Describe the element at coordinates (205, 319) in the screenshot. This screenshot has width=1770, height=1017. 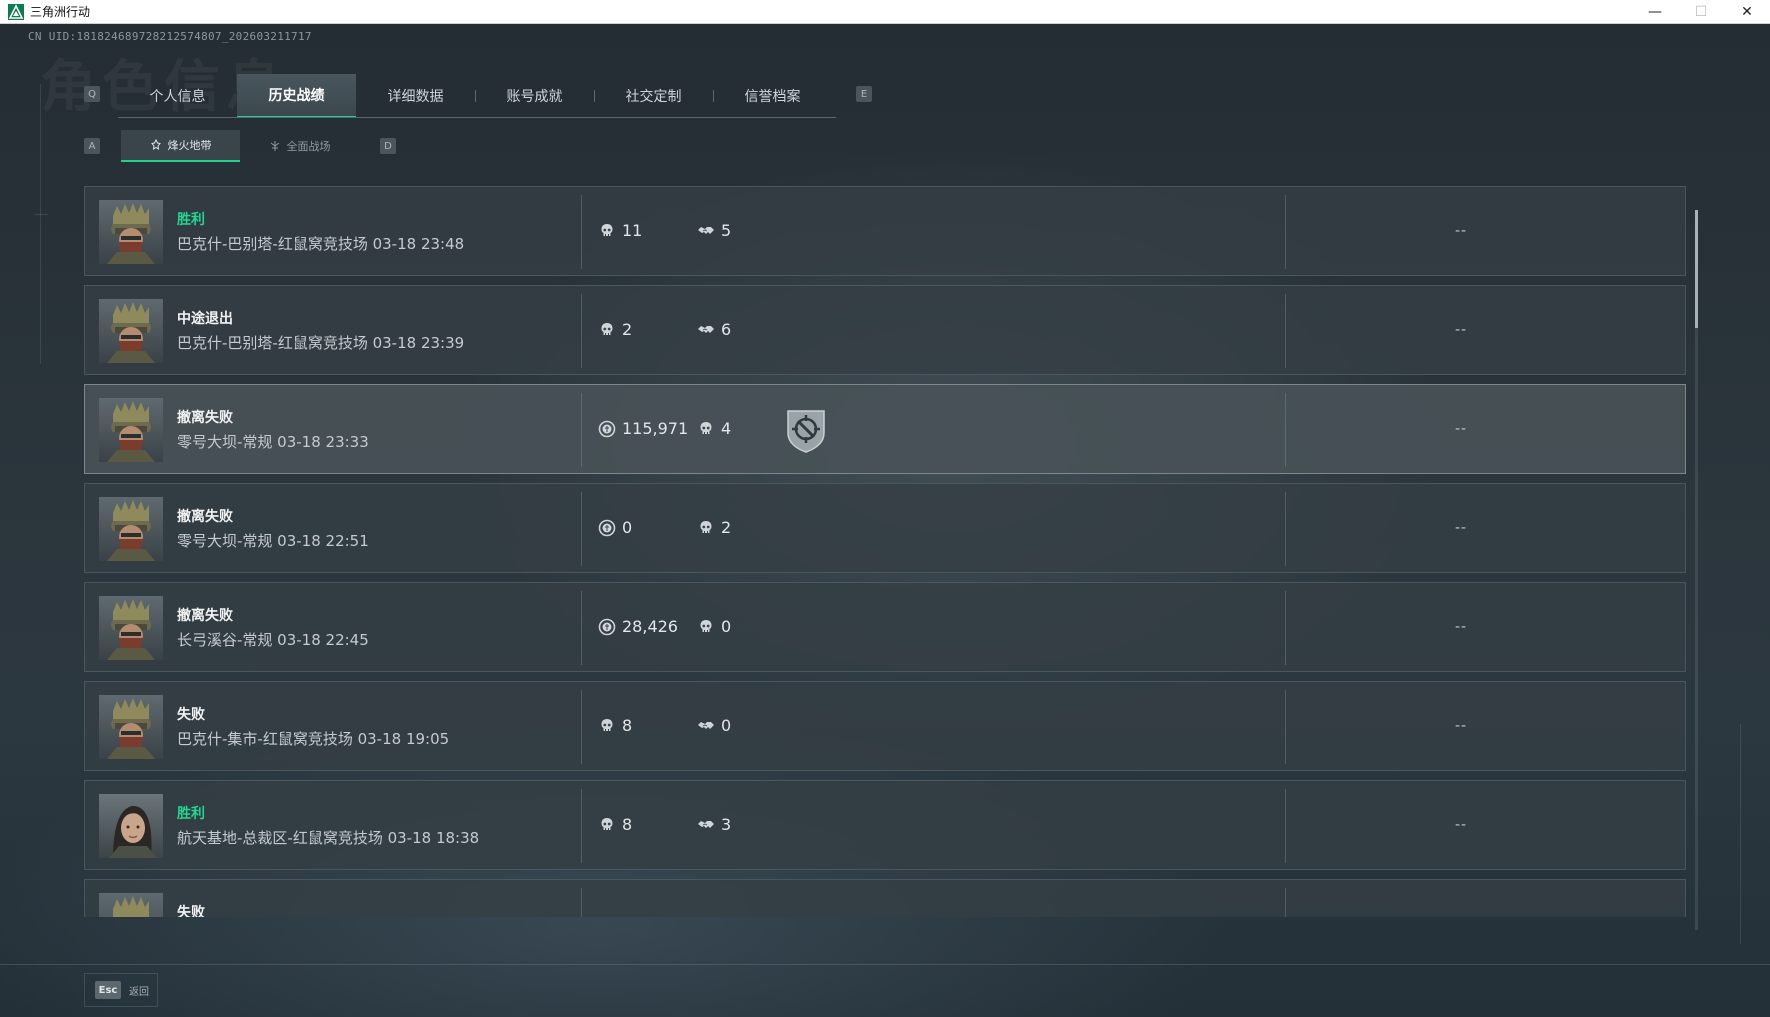
I see `match-result: 中途退出` at that location.